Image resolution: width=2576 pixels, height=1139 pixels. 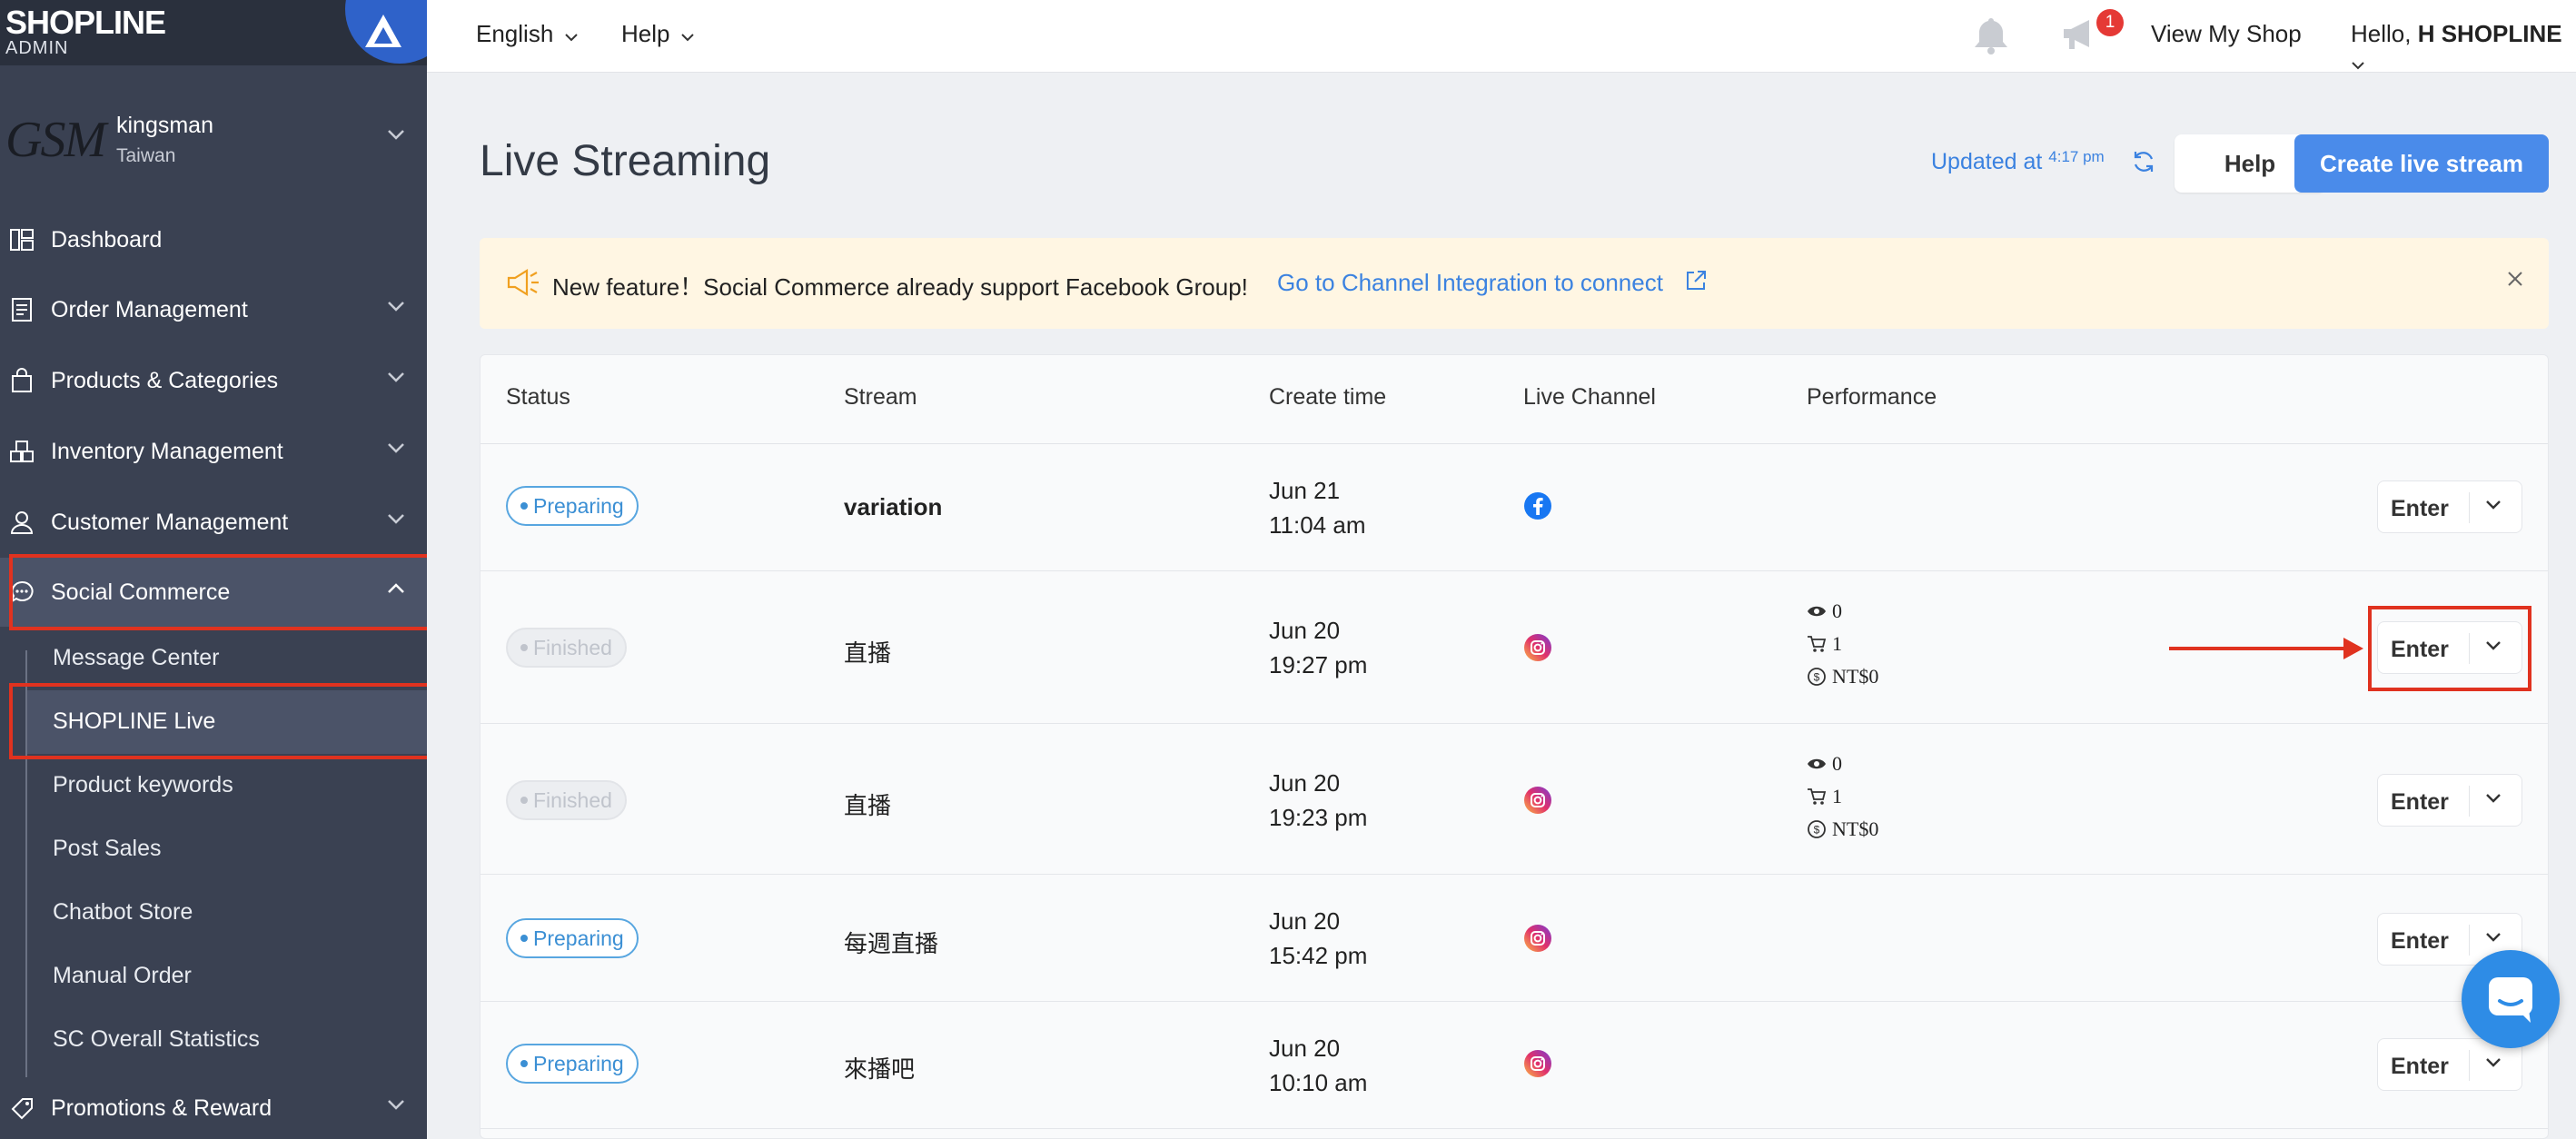 What do you see at coordinates (213, 141) in the screenshot?
I see `shop-switcher: GSM kingsman Taiwan` at bounding box center [213, 141].